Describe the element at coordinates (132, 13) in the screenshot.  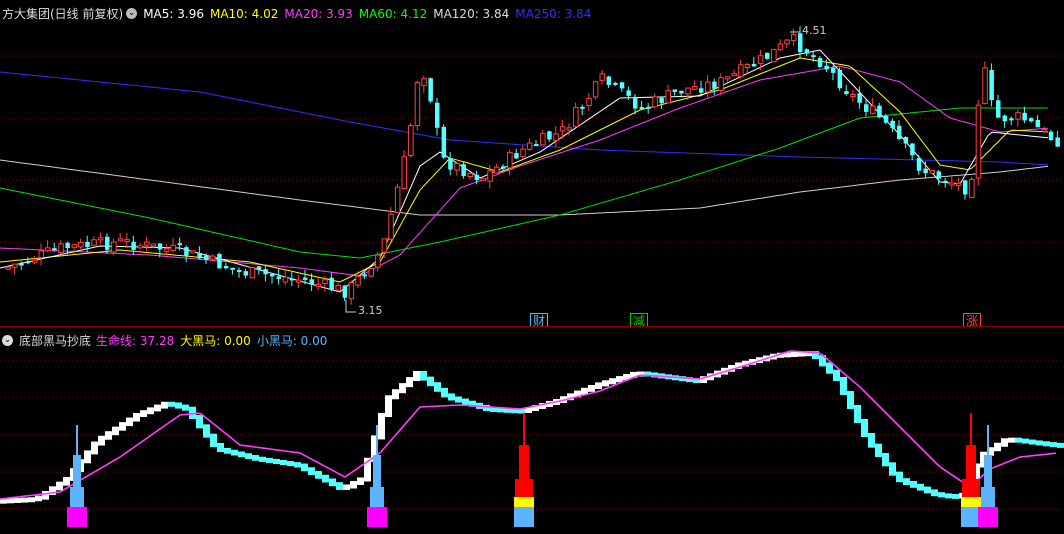
I see `settings-icon: ⌄` at that location.